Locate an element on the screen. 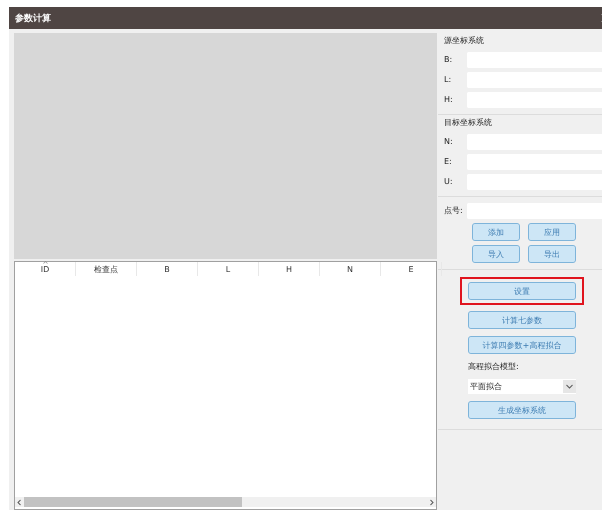  scrollbar-thumb is located at coordinates (133, 502).